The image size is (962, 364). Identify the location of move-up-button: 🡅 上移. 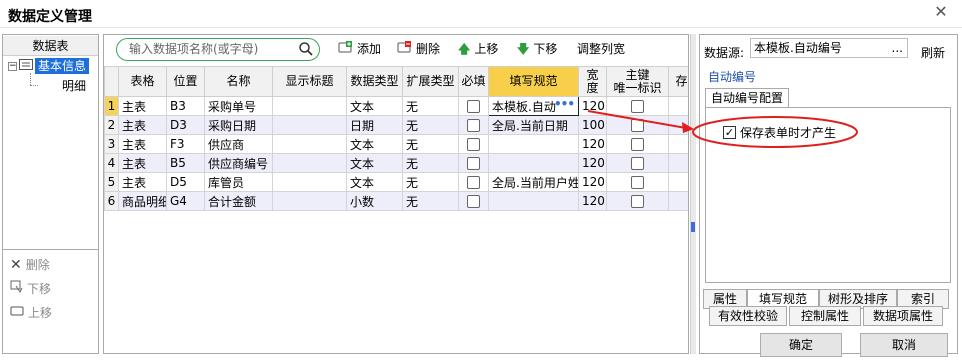
(478, 49).